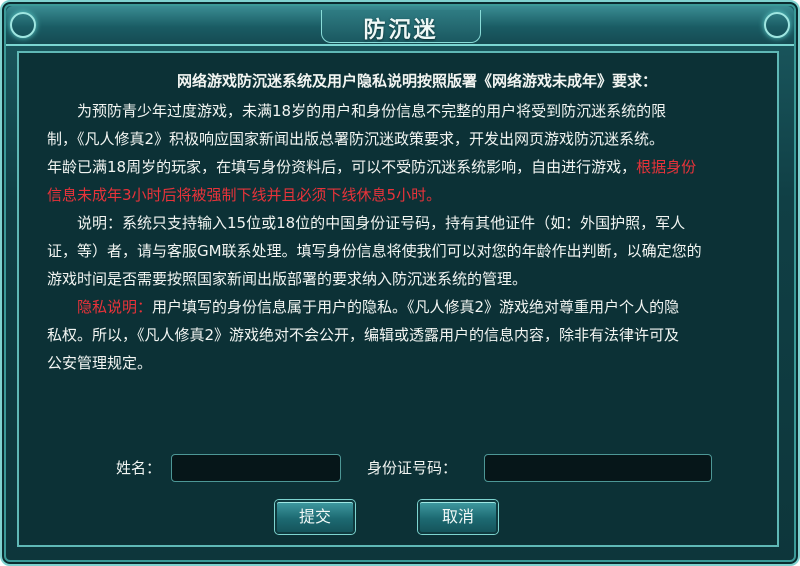 This screenshot has width=800, height=566. I want to click on submit-button: 提交, so click(315, 517).